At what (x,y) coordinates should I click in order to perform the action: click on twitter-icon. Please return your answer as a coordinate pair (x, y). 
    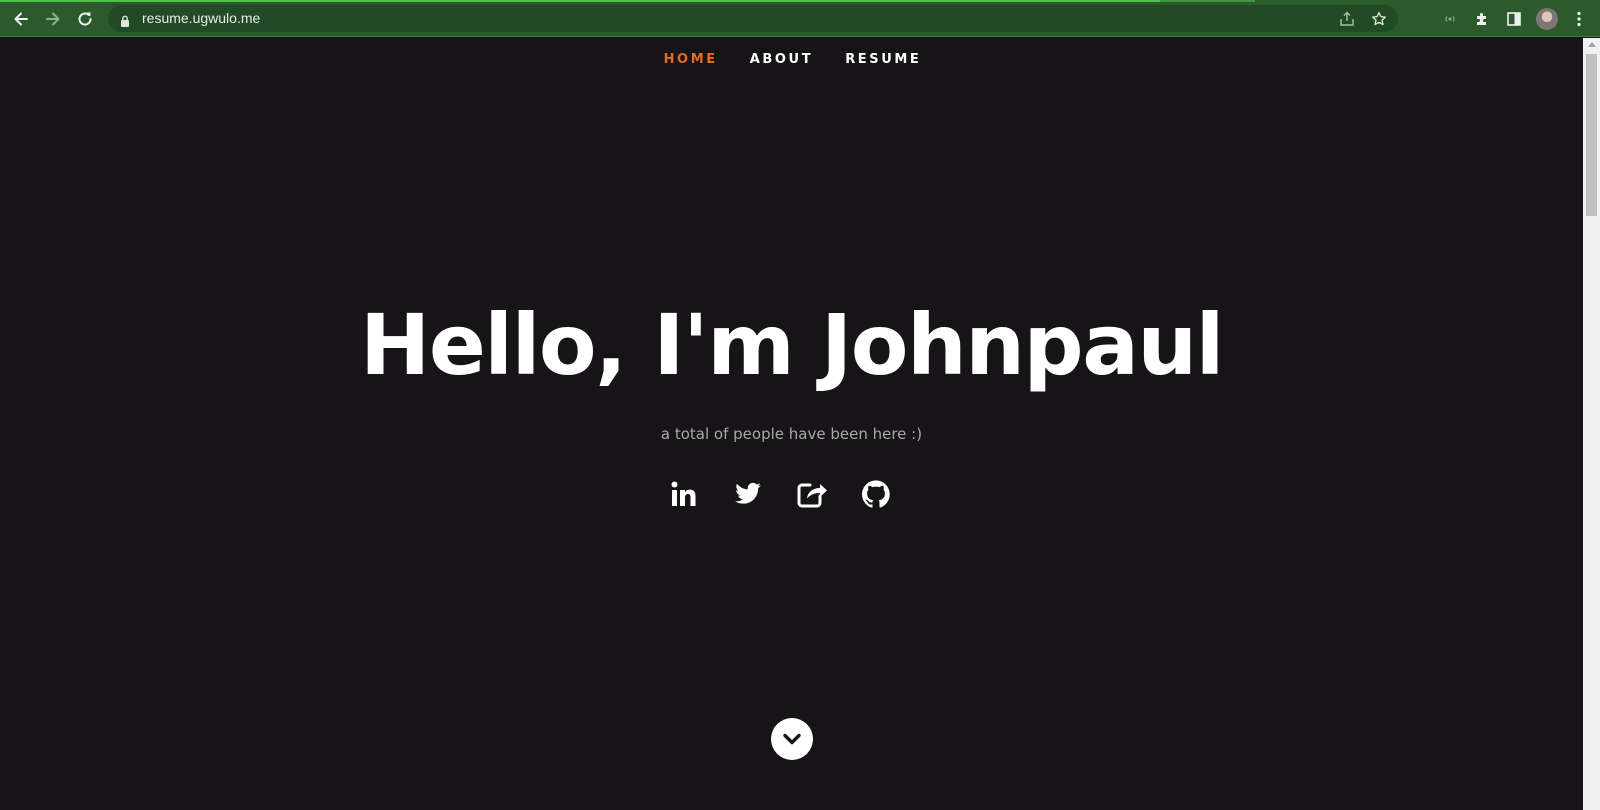
    Looking at the image, I should click on (748, 493).